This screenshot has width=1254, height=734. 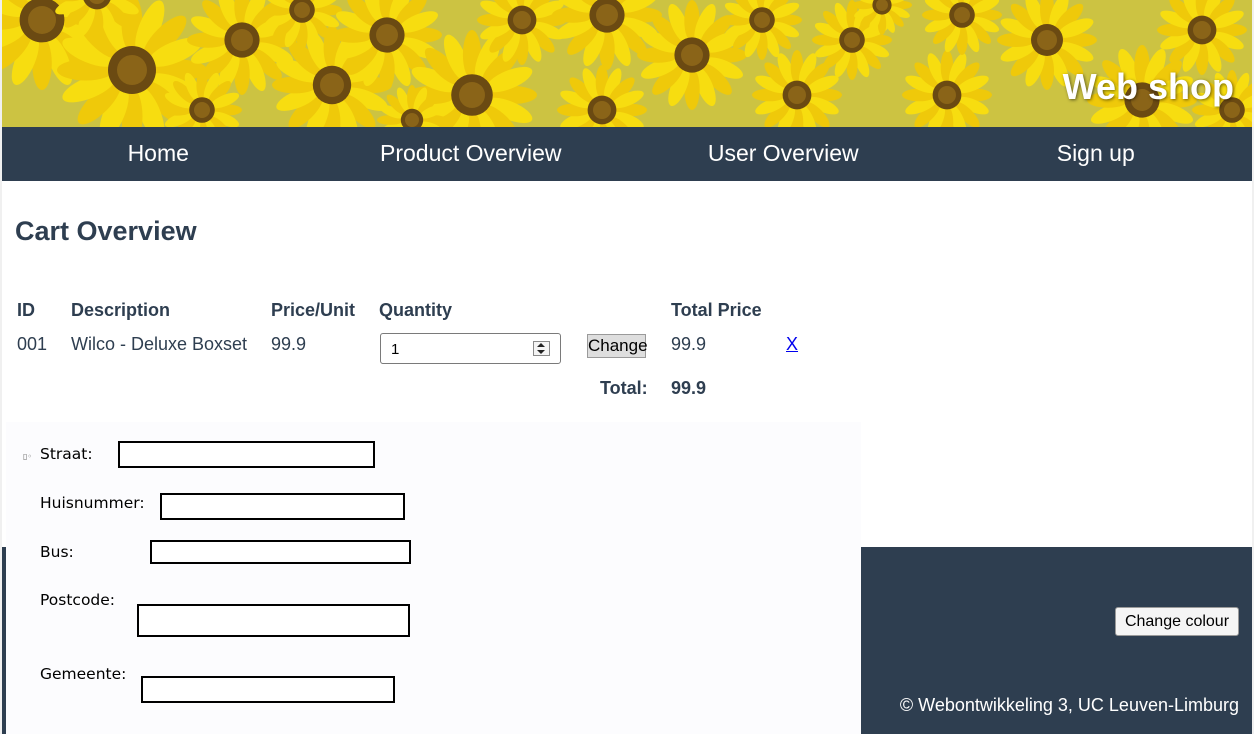 I want to click on row-id: 001, so click(x=32, y=344).